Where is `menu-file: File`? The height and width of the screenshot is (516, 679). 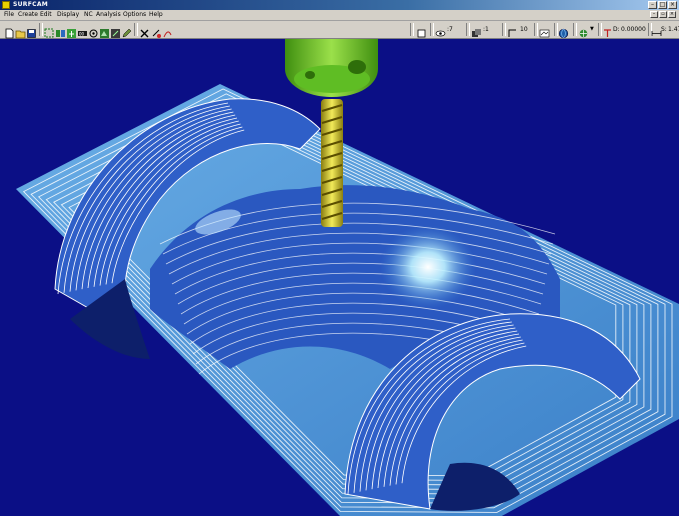
menu-file: File is located at coordinates (9, 15).